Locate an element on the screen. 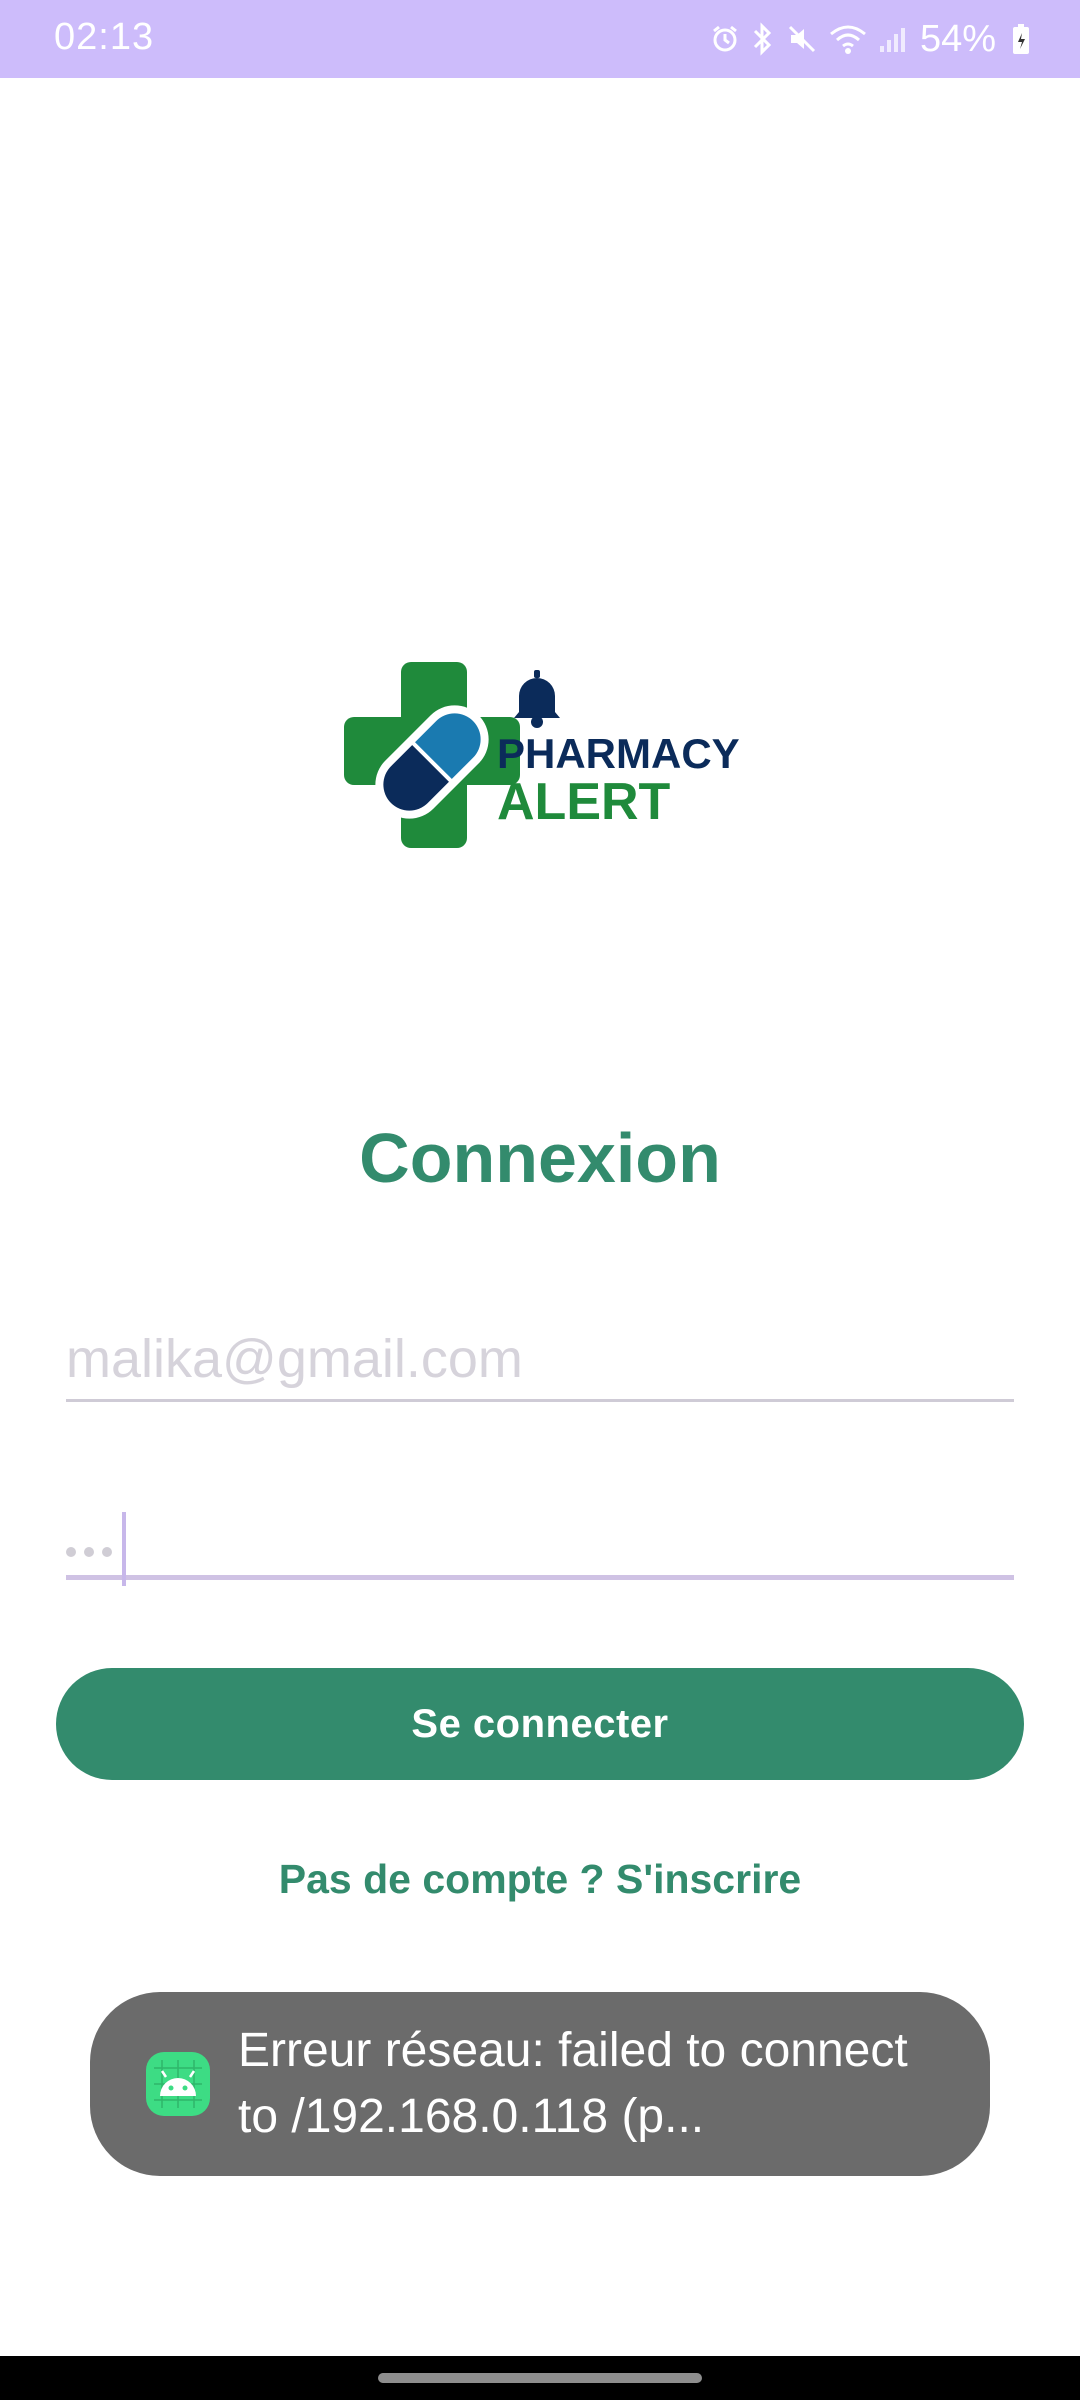  password-mask is located at coordinates (96, 1549).